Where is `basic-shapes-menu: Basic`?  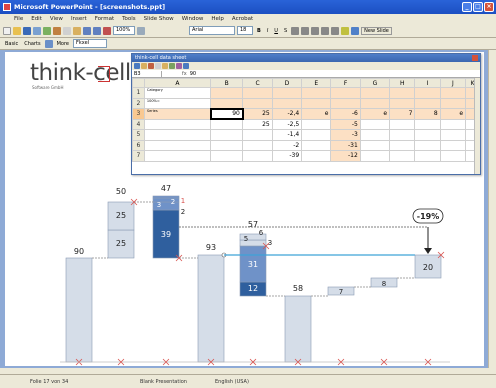 basic-shapes-menu: Basic is located at coordinates (11, 44).